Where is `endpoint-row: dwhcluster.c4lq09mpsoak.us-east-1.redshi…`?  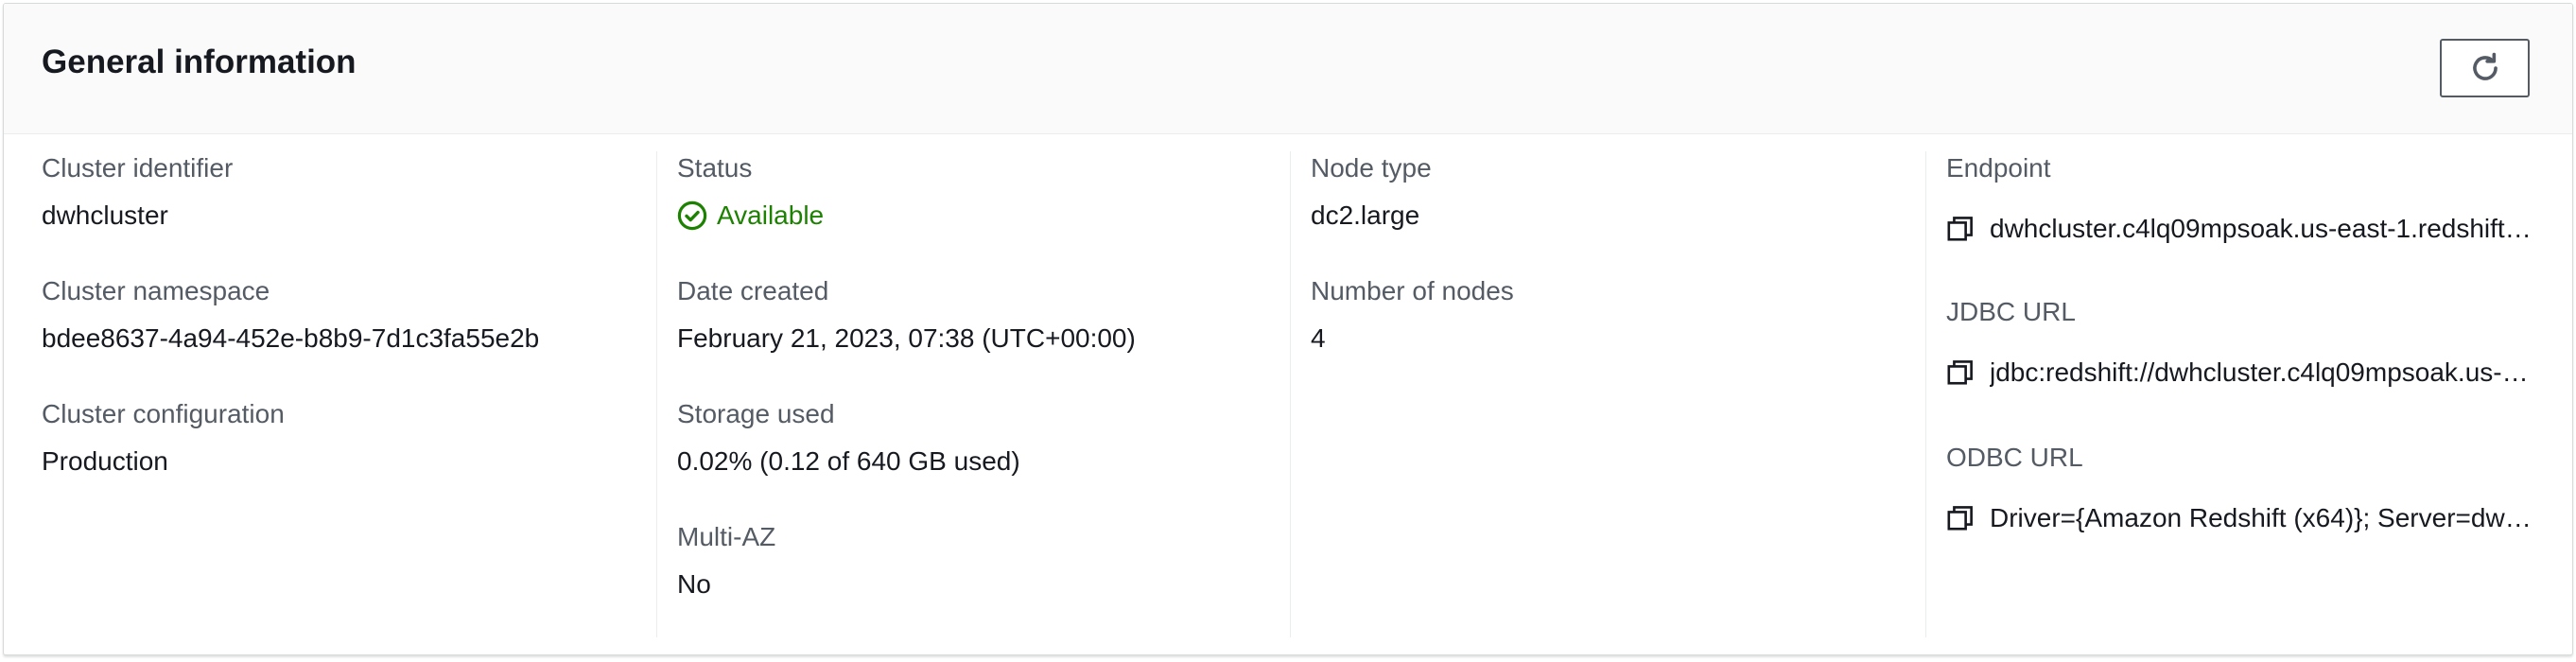 endpoint-row: dwhcluster.c4lq09mpsoak.us-east-1.redshi… is located at coordinates (2250, 229).